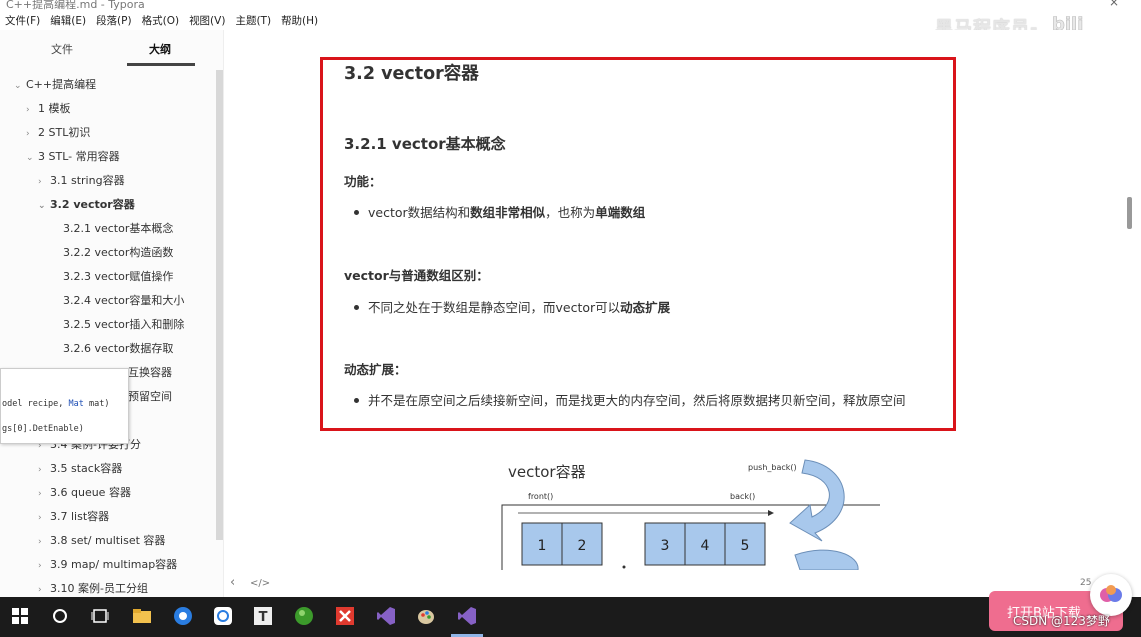  I want to click on outline-item: ⌄ 3 STL- 常用容器, so click(73, 157).